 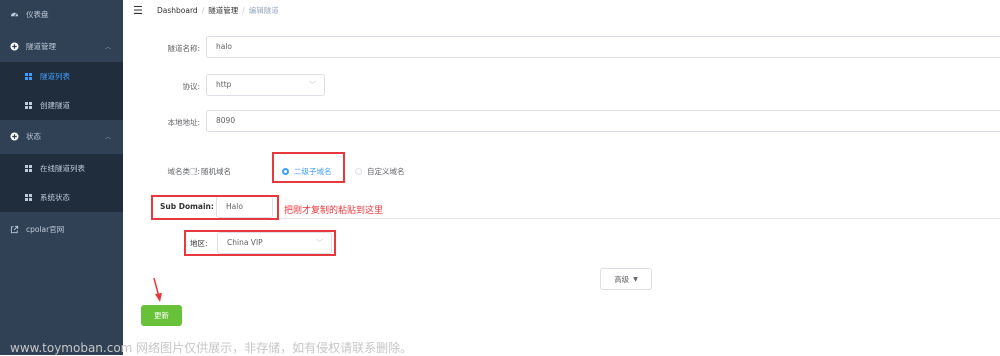 I want to click on sidebar-item-tunnel-list: 隧道列表, so click(x=61, y=76).